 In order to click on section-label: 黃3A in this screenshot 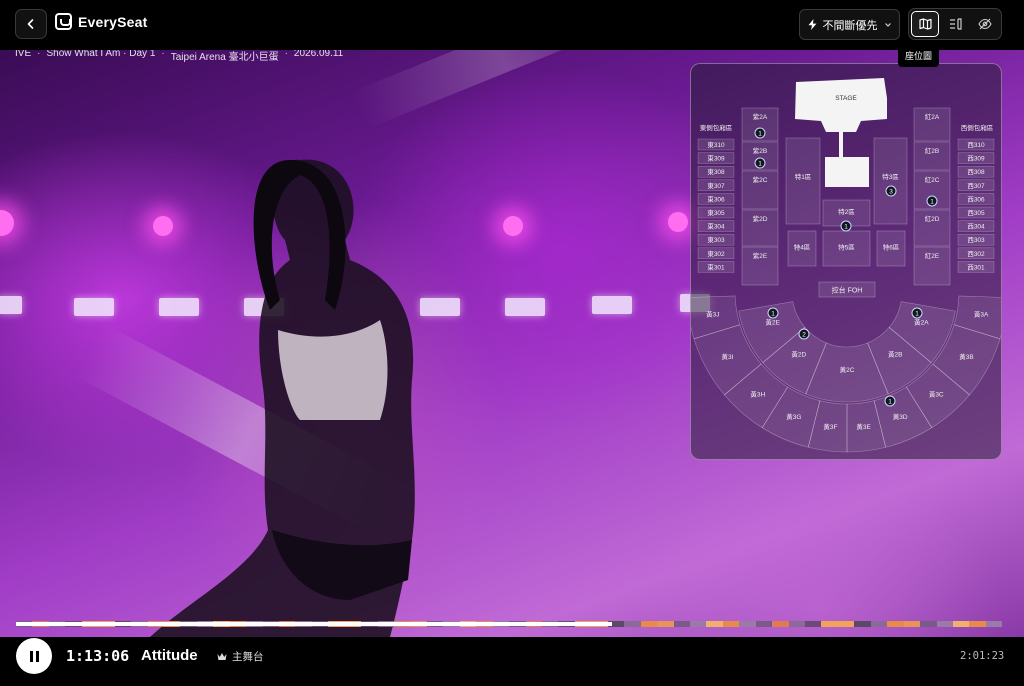, I will do `click(981, 313)`.